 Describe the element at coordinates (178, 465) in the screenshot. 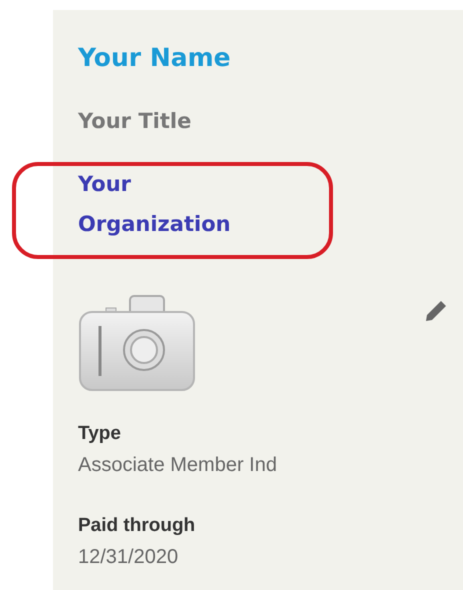

I see `field-value: Associate Member Ind` at that location.